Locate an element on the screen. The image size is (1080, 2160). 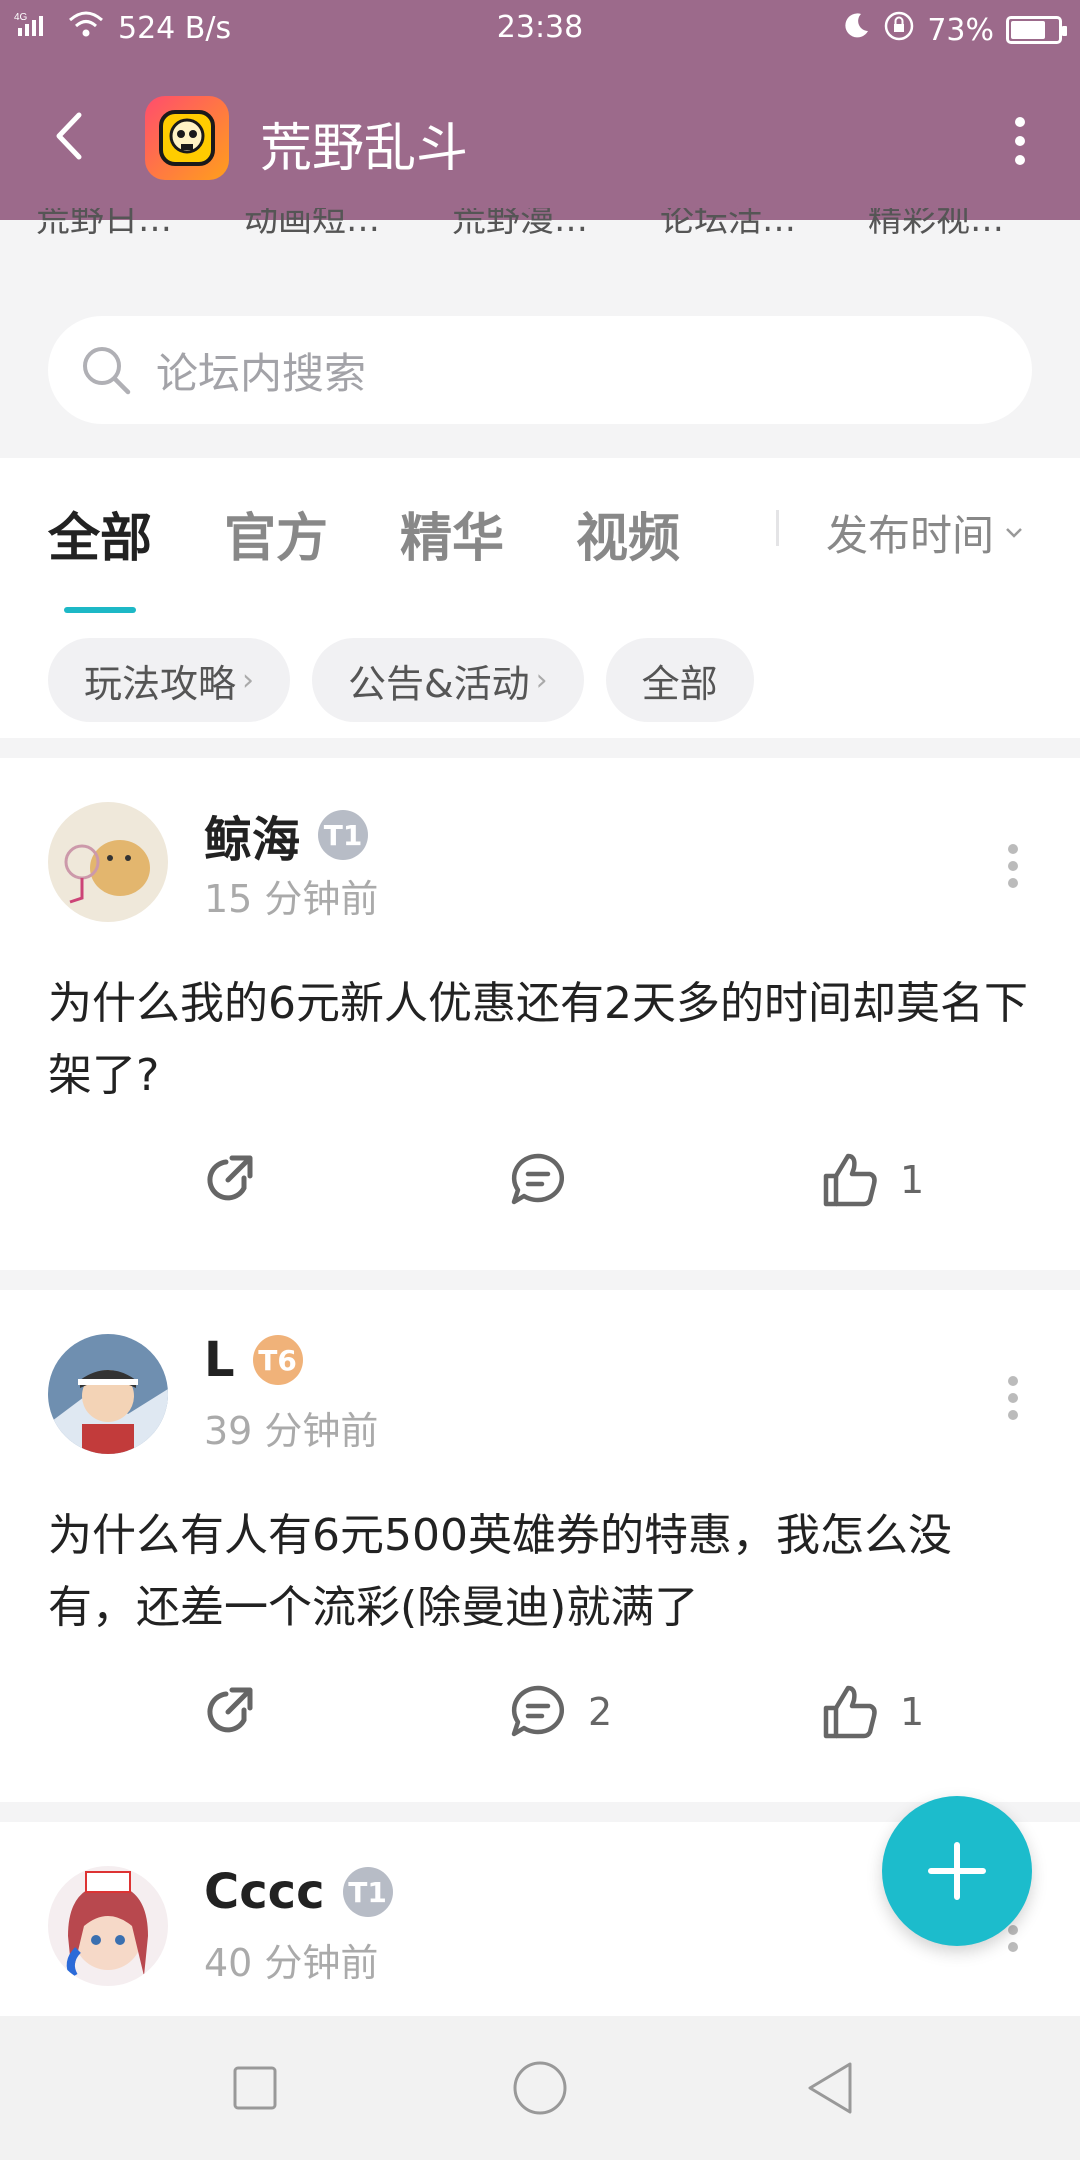
post-author: 鲸海 T1 is located at coordinates (286, 835).